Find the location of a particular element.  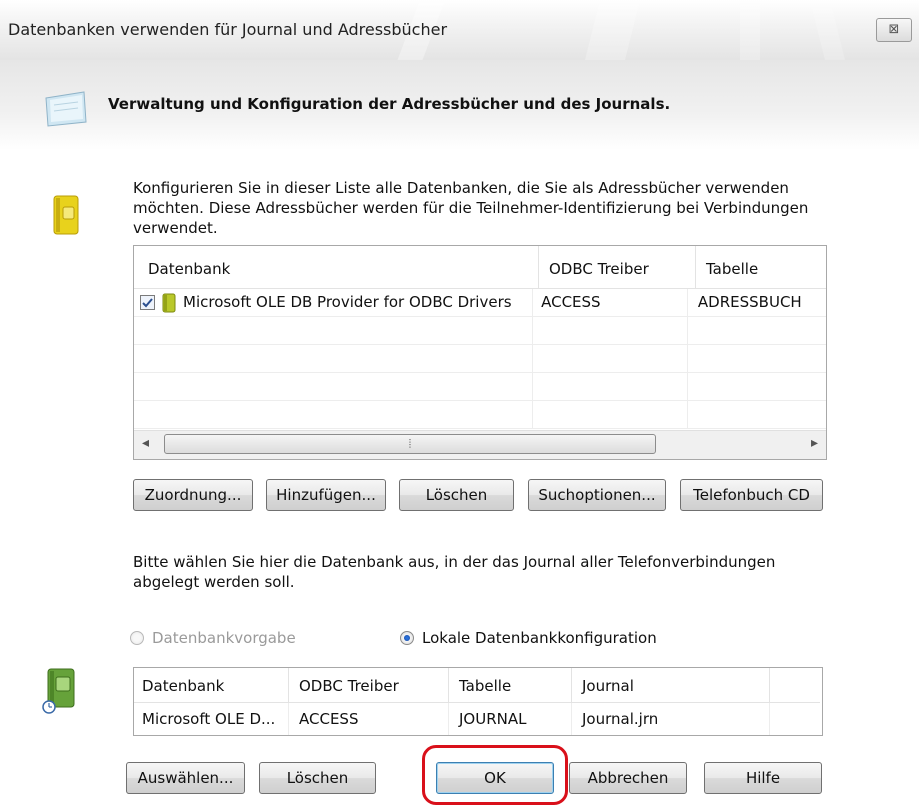

journal-list-header: Datenbank ODBC Treiber Tabelle Journal is located at coordinates (477, 685).